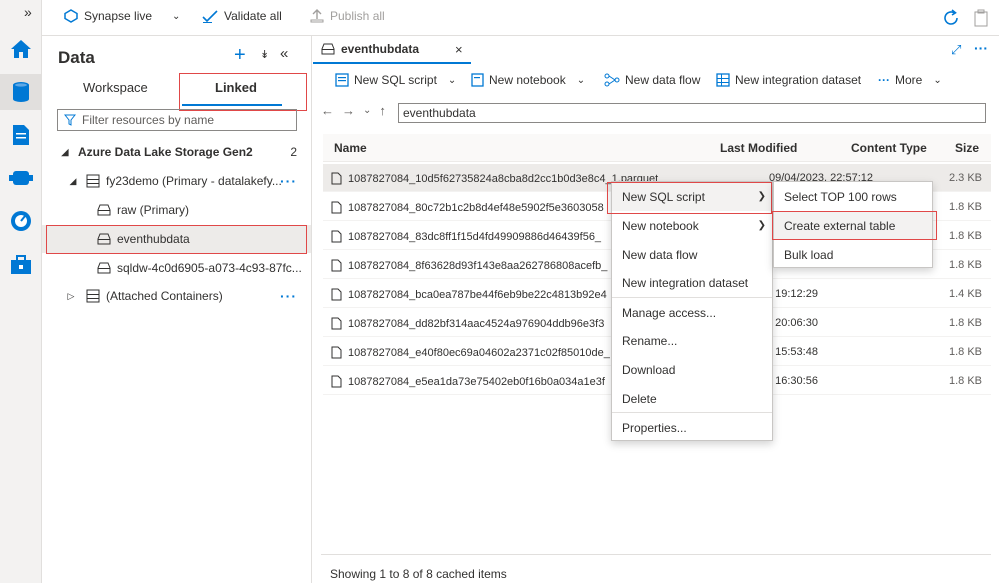  Describe the element at coordinates (347, 16) in the screenshot. I see `publish-all-button: Publish all` at that location.